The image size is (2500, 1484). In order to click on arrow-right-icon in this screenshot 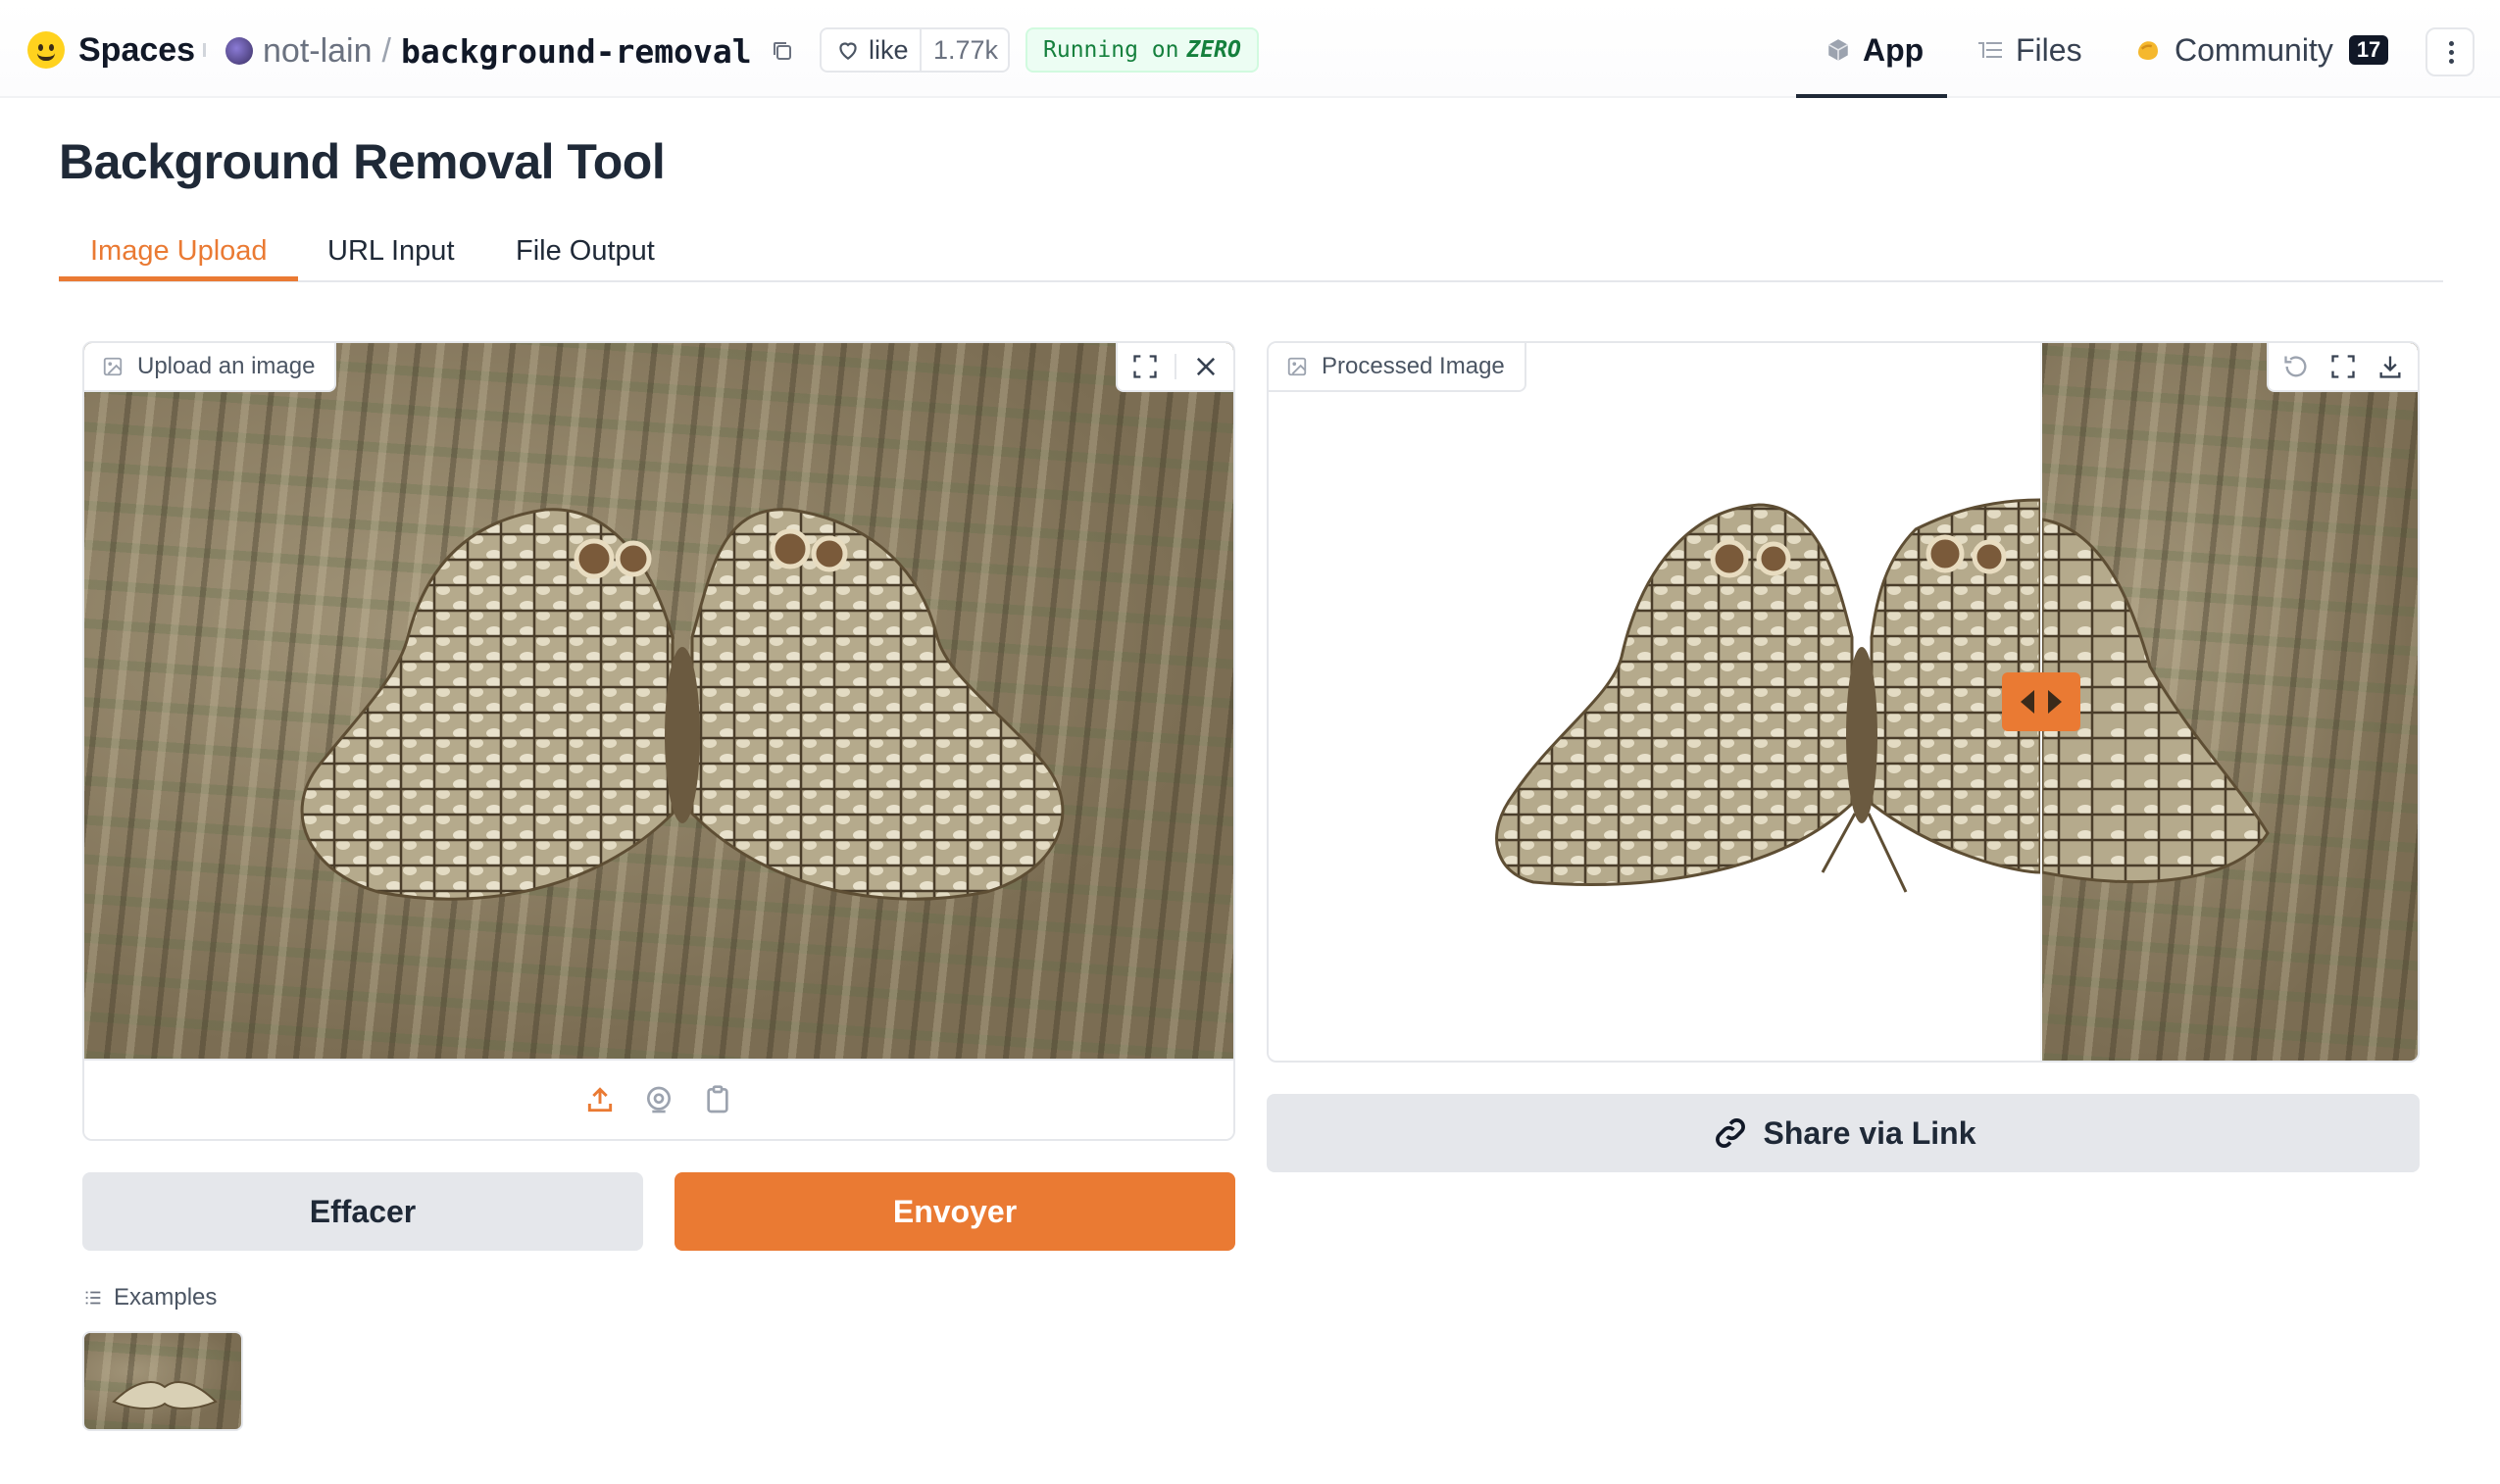, I will do `click(2055, 702)`.